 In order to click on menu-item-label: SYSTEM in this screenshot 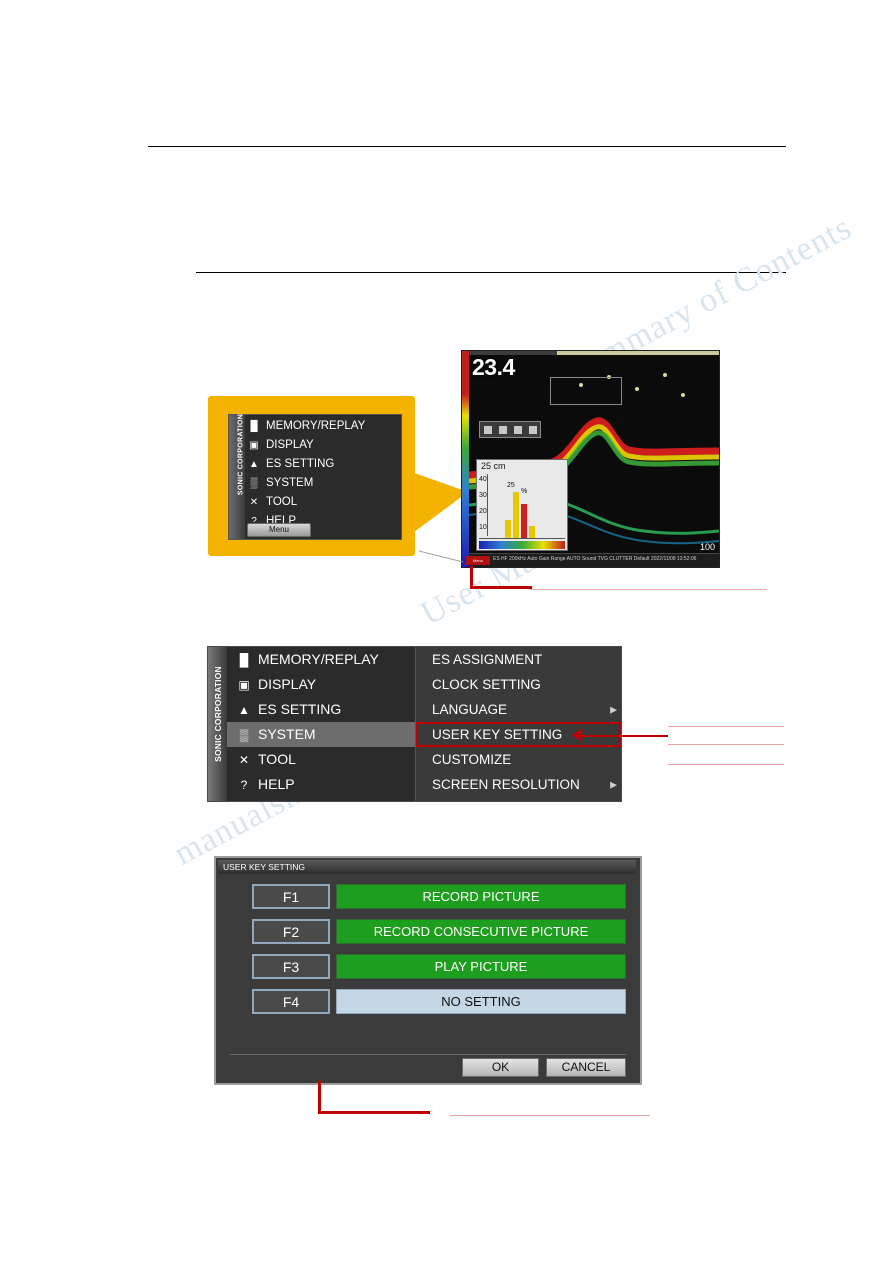, I will do `click(287, 734)`.